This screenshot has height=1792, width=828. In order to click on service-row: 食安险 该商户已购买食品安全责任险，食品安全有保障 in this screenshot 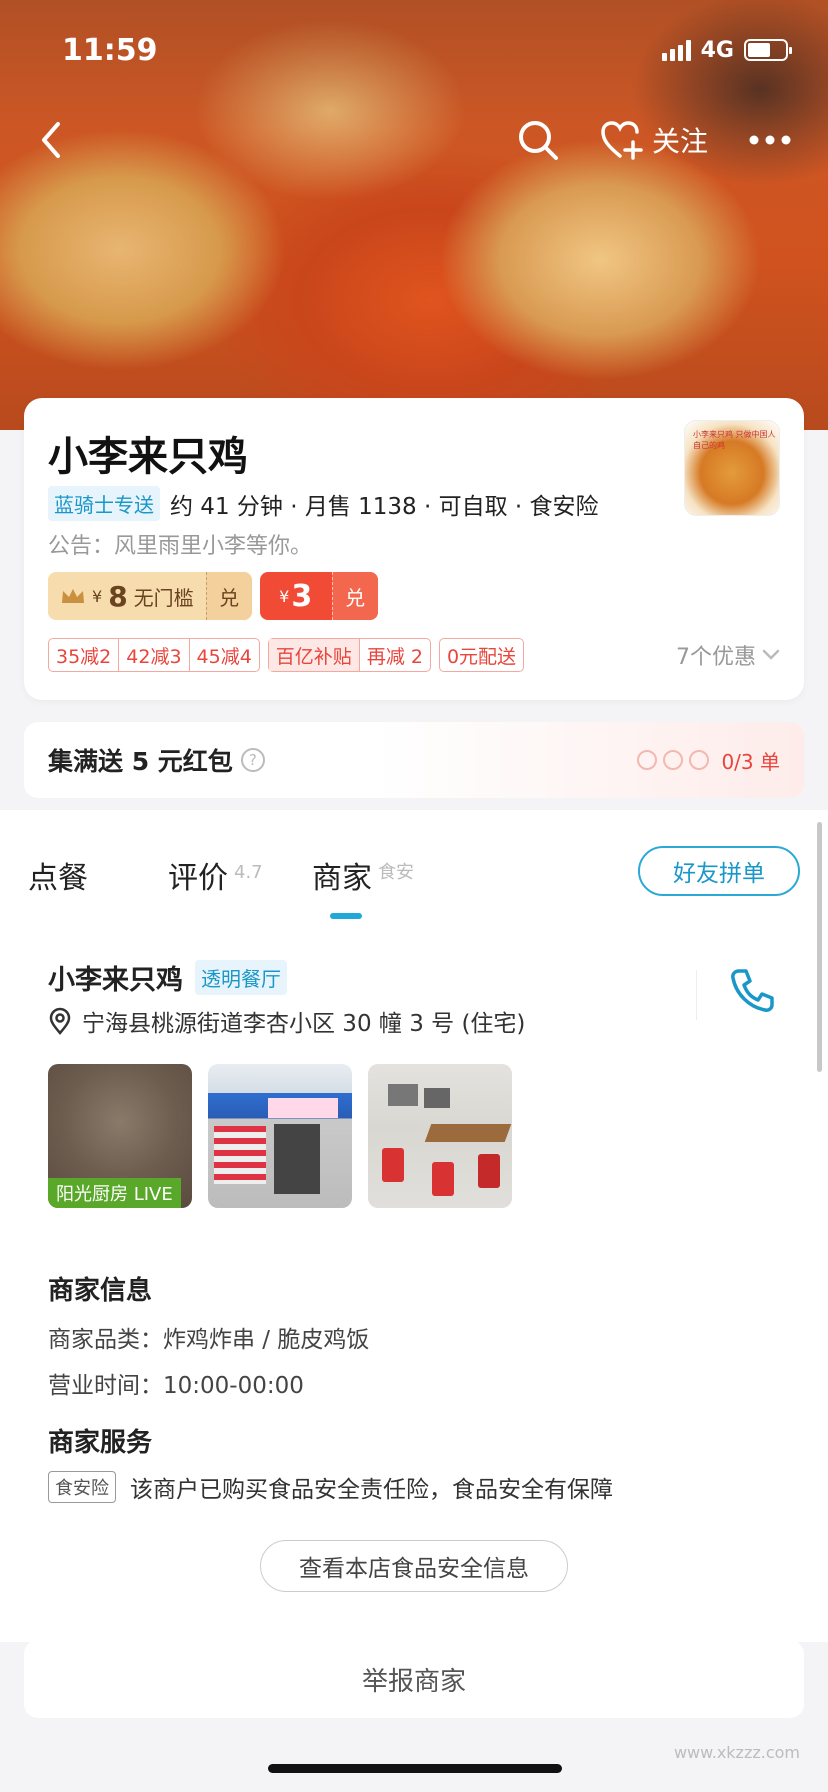, I will do `click(330, 1487)`.